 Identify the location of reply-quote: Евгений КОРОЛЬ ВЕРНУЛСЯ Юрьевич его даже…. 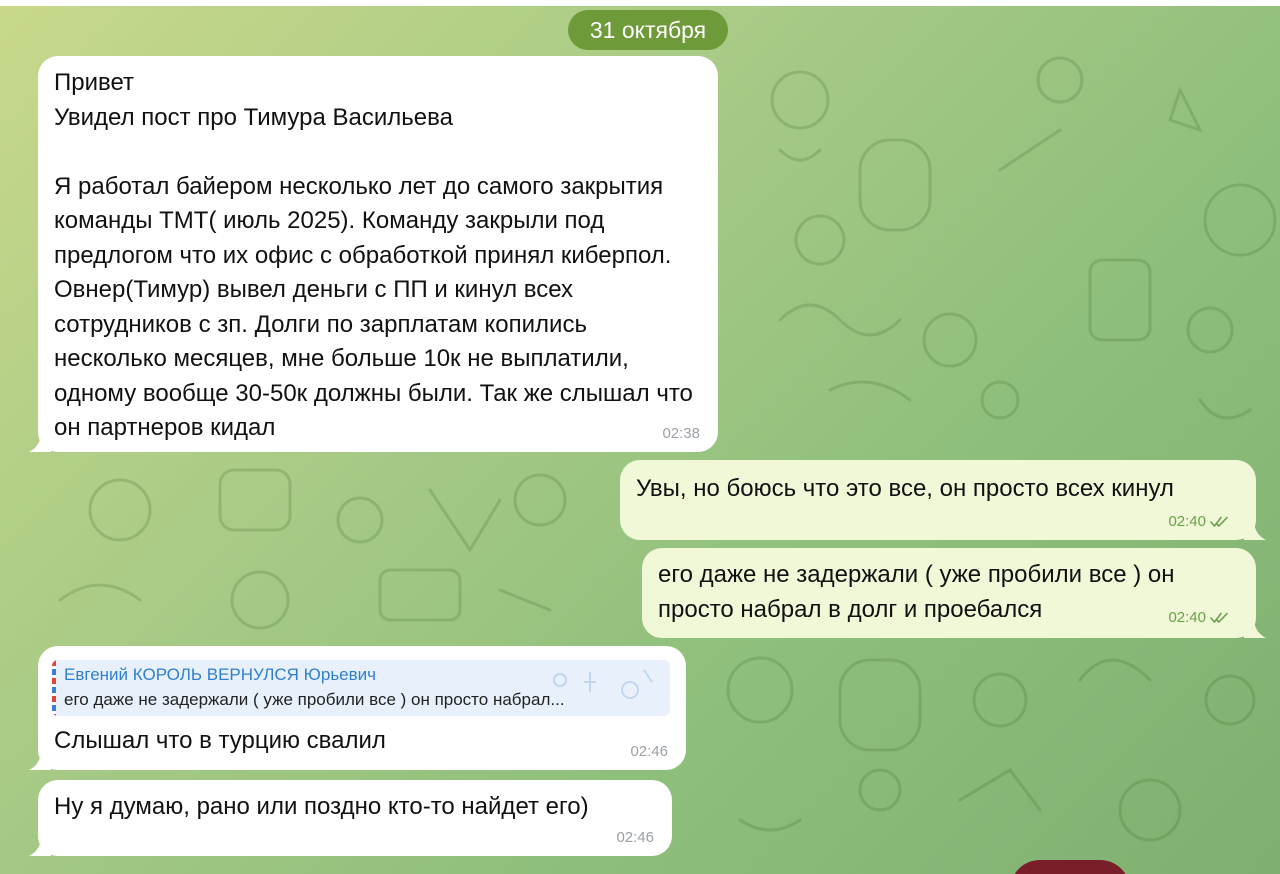
(361, 688).